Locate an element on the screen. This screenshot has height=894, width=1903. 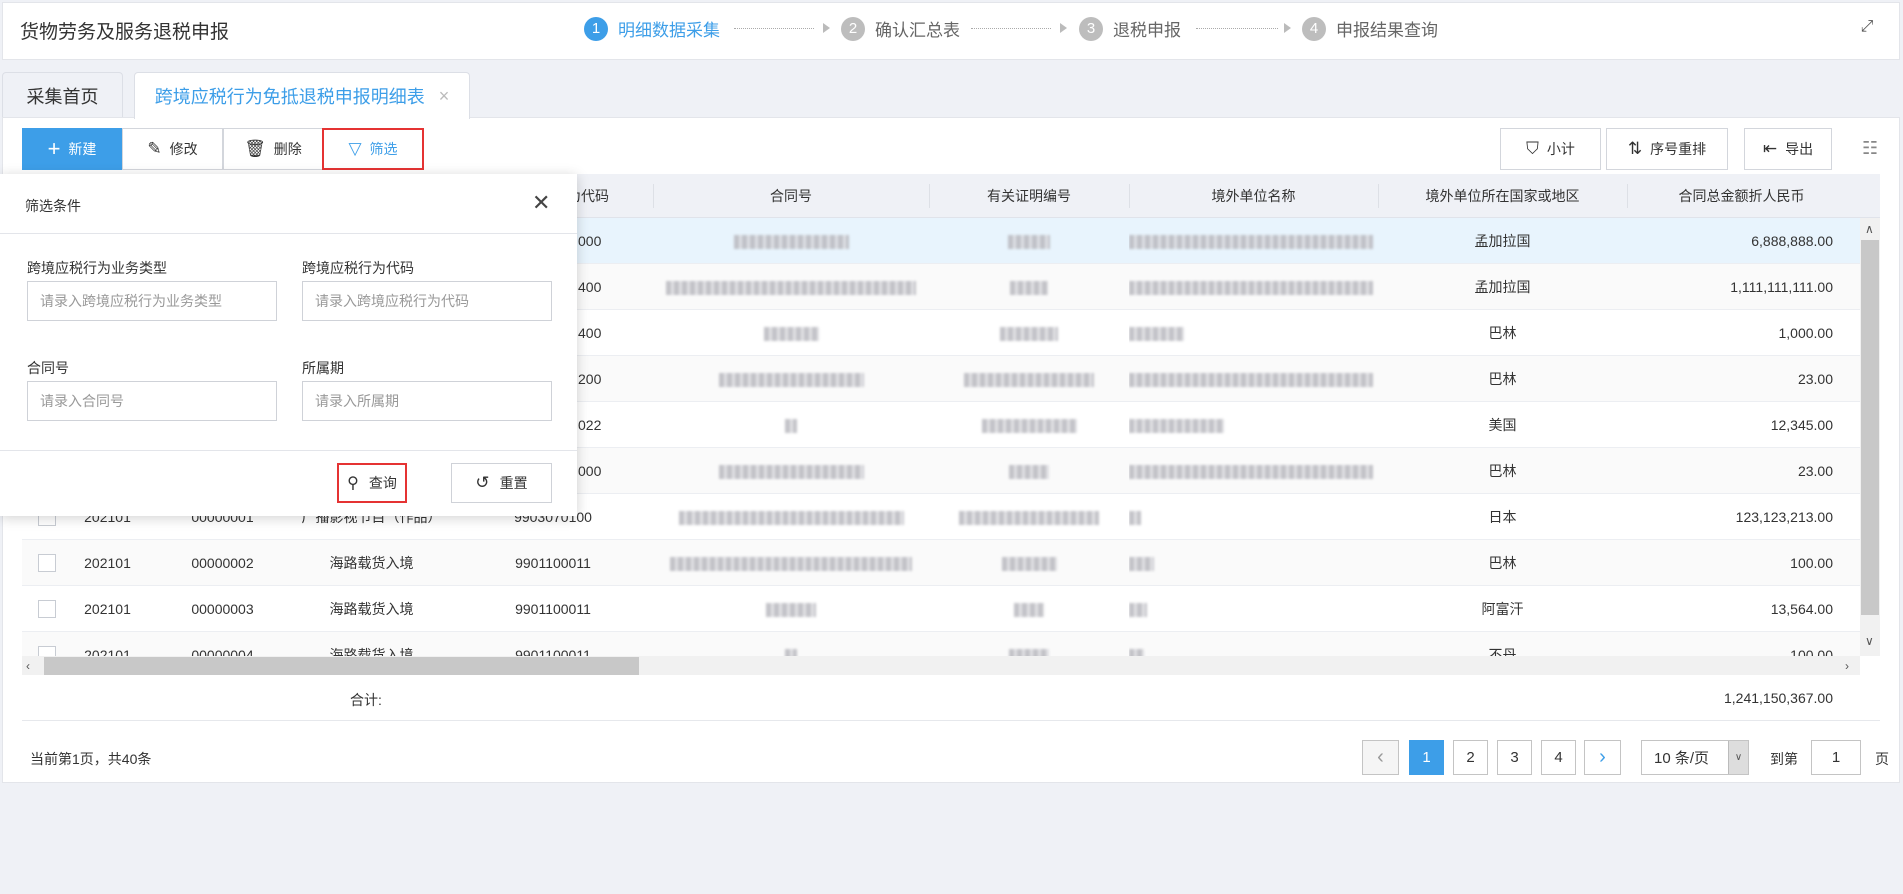
cell-seq: 00000003 is located at coordinates (222, 609).